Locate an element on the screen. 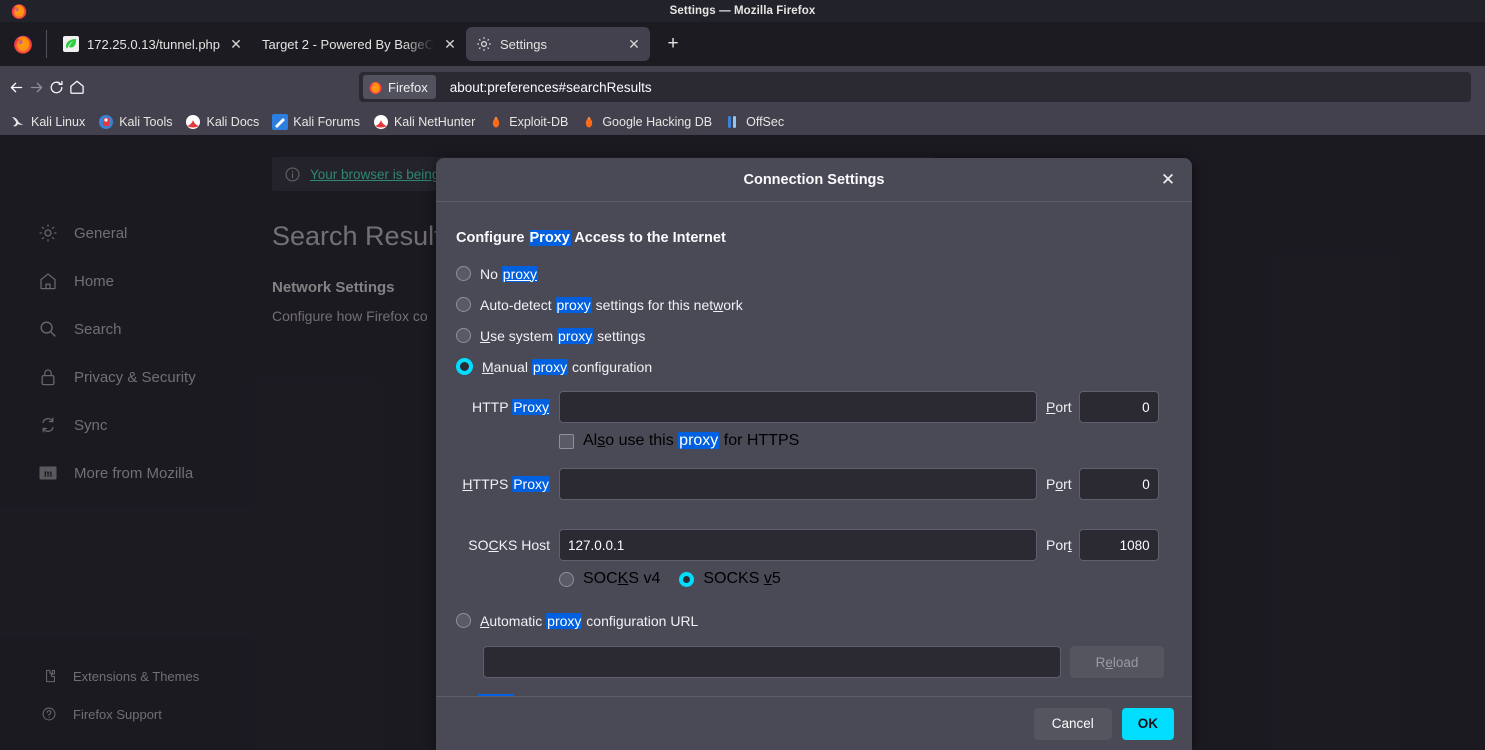  radio-label: Manual proxy configuration is located at coordinates (567, 366).